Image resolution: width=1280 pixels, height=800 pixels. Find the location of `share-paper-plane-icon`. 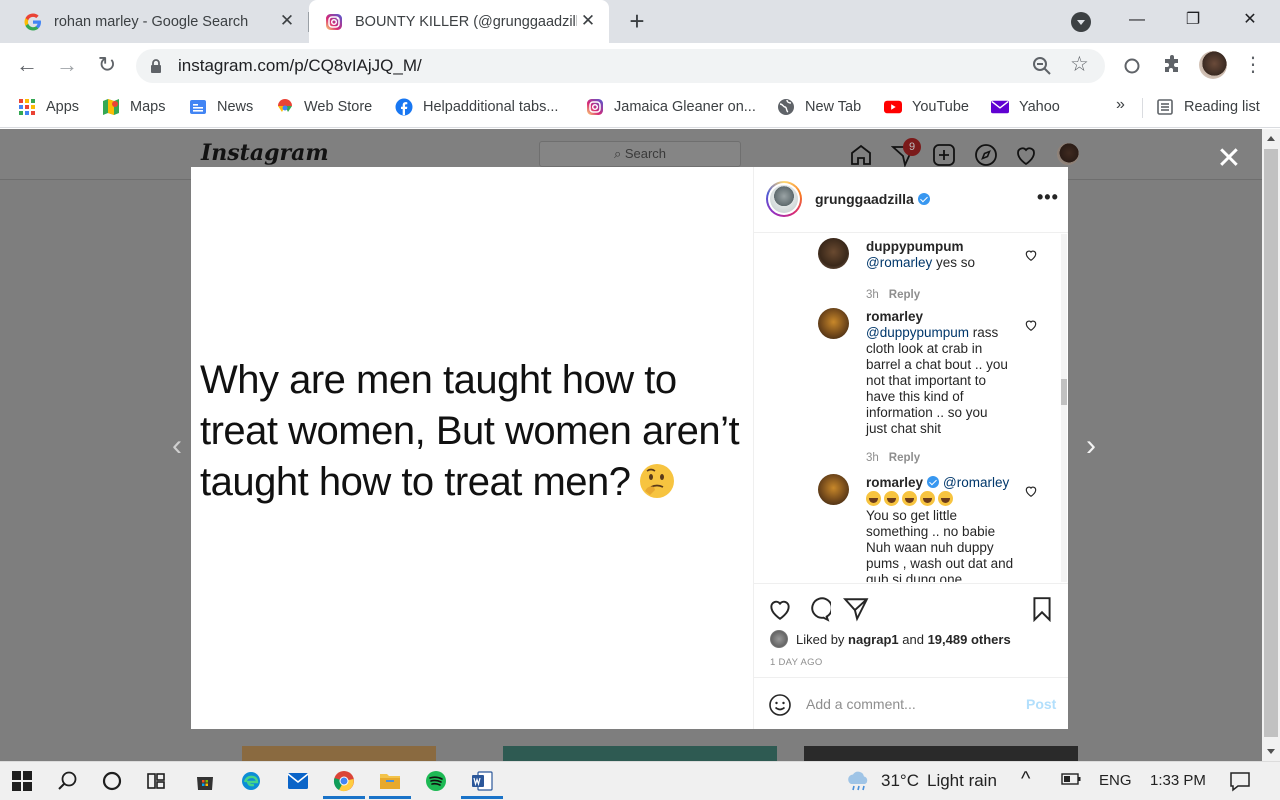

share-paper-plane-icon is located at coordinates (855, 609).